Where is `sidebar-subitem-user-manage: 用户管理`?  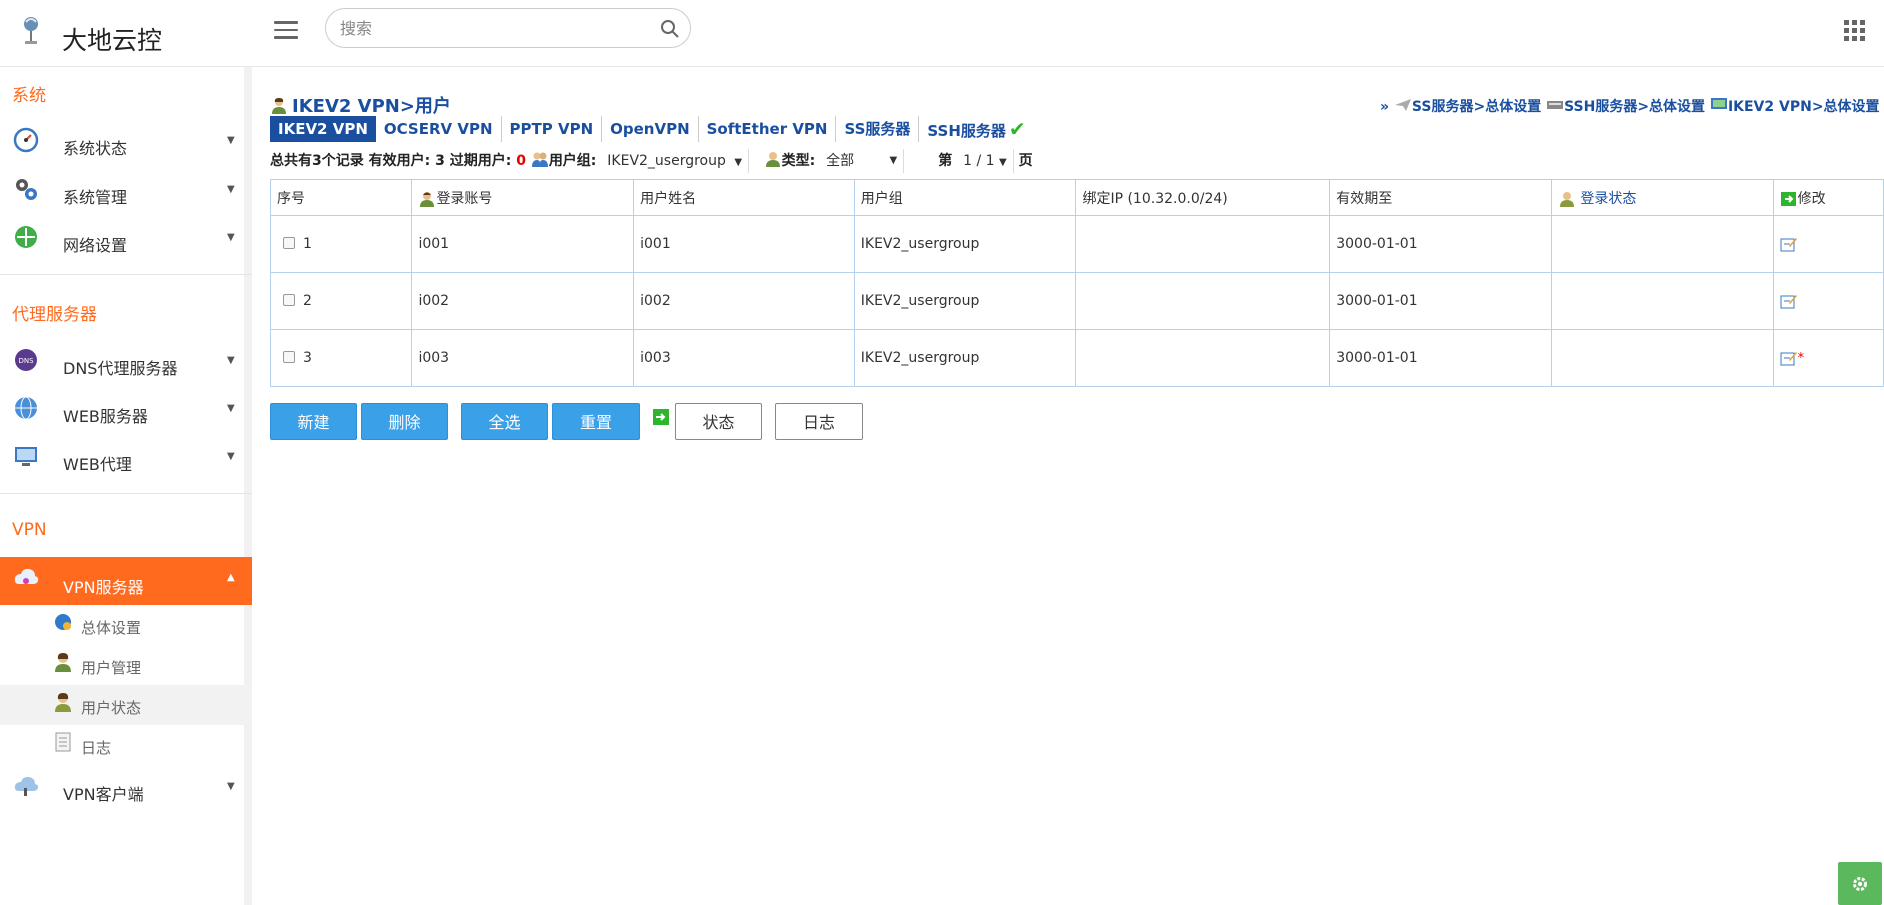 sidebar-subitem-user-manage: 用户管理 is located at coordinates (126, 665).